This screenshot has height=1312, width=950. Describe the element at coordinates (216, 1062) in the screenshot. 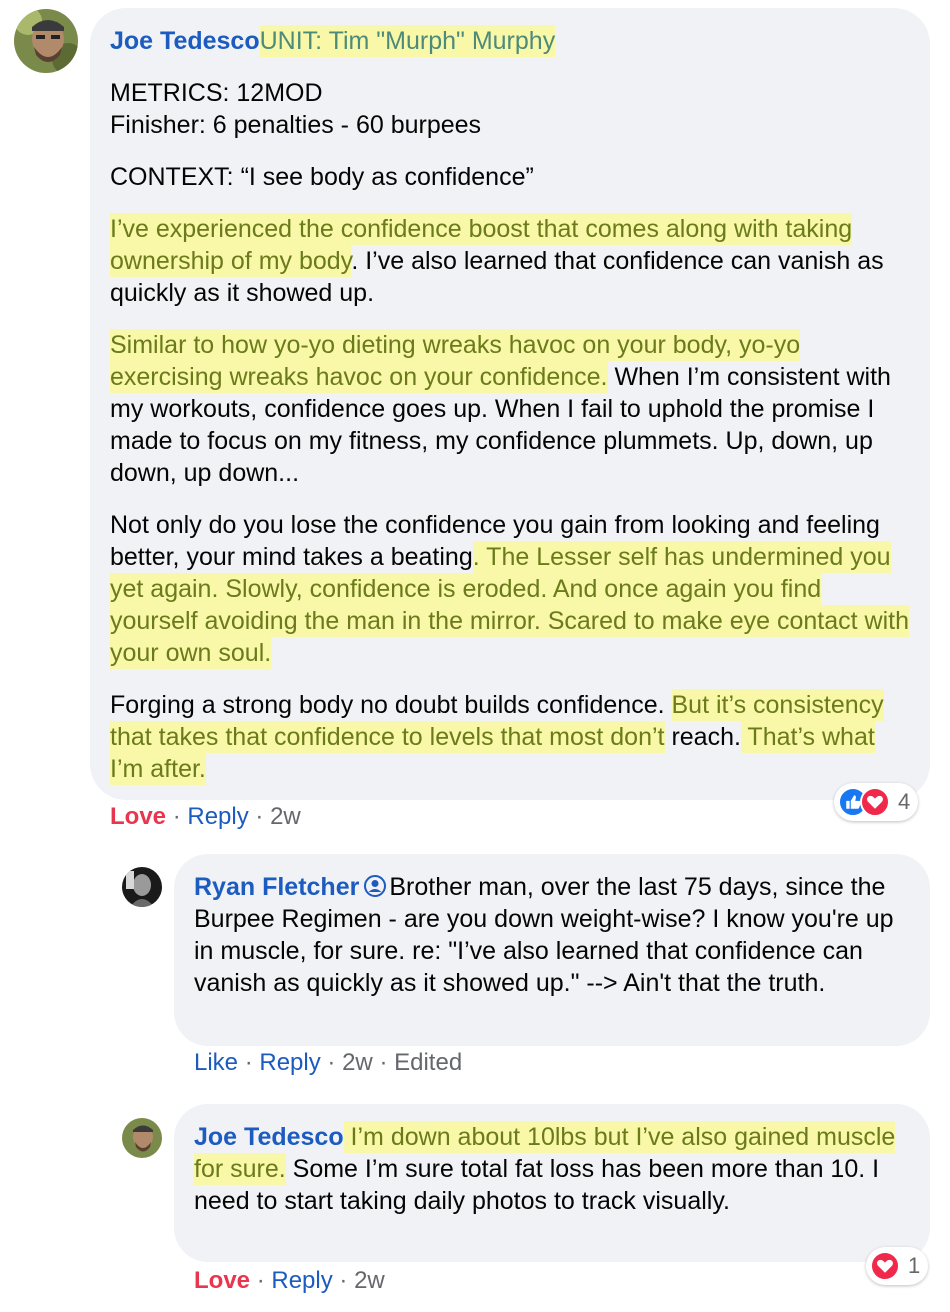

I see `like-link: Like` at that location.